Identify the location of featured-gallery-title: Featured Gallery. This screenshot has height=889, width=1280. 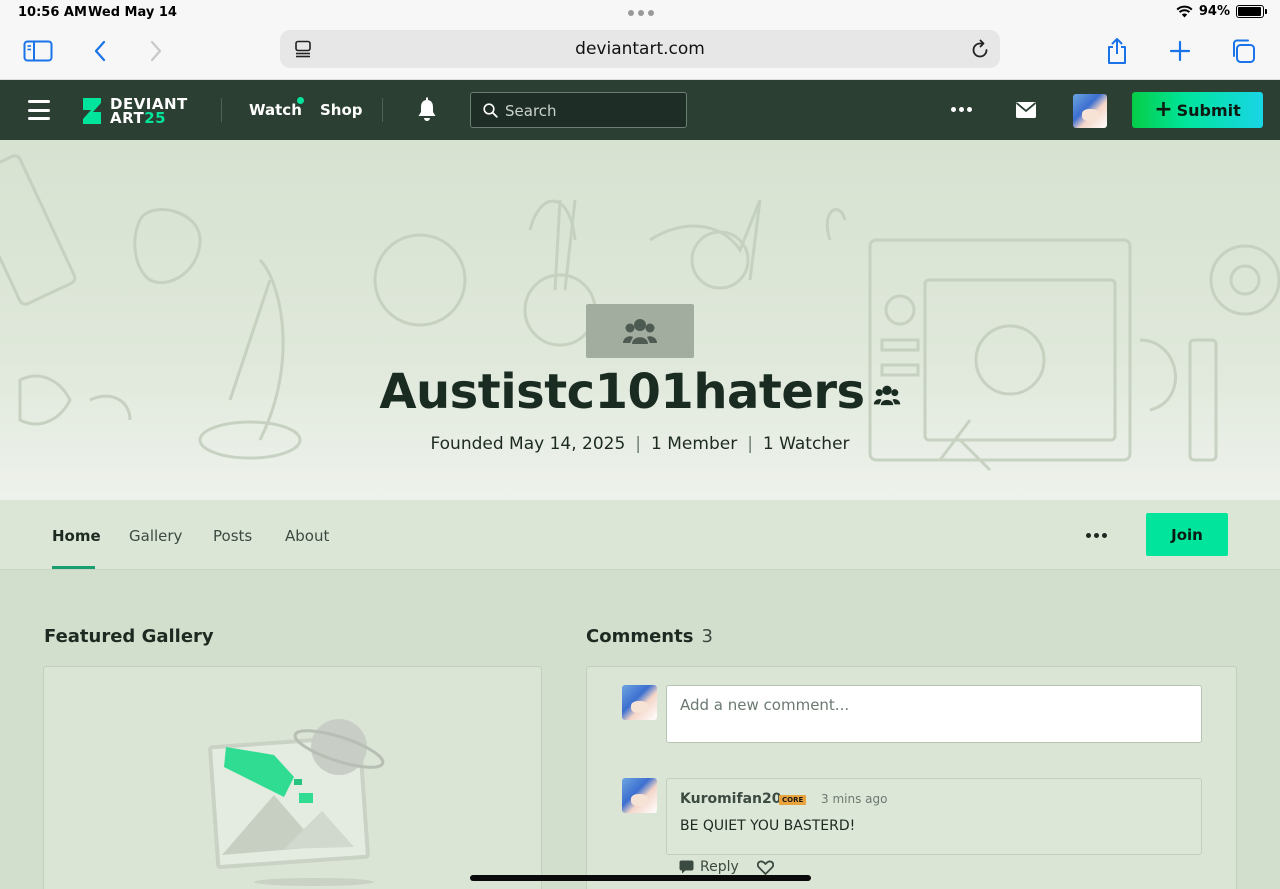
(129, 636).